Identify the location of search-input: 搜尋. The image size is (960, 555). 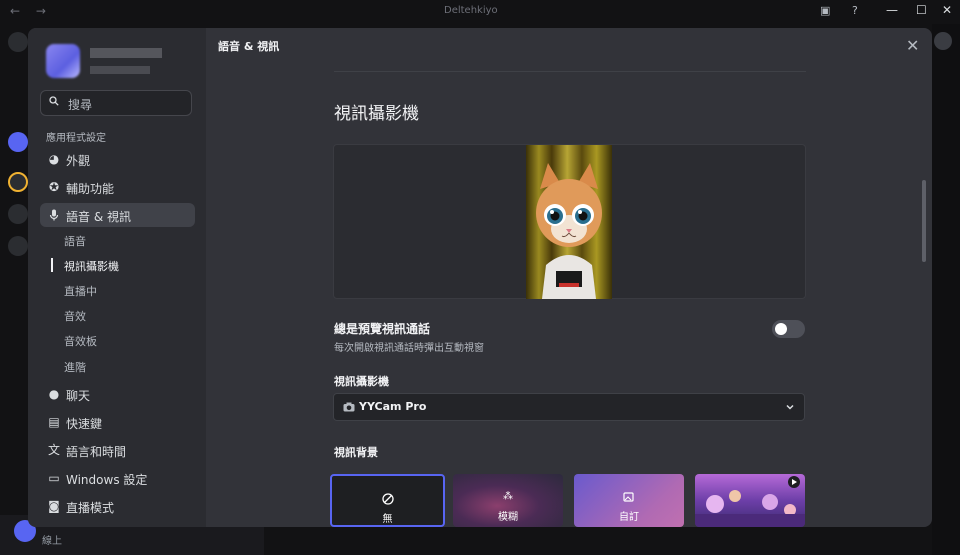
(116, 103).